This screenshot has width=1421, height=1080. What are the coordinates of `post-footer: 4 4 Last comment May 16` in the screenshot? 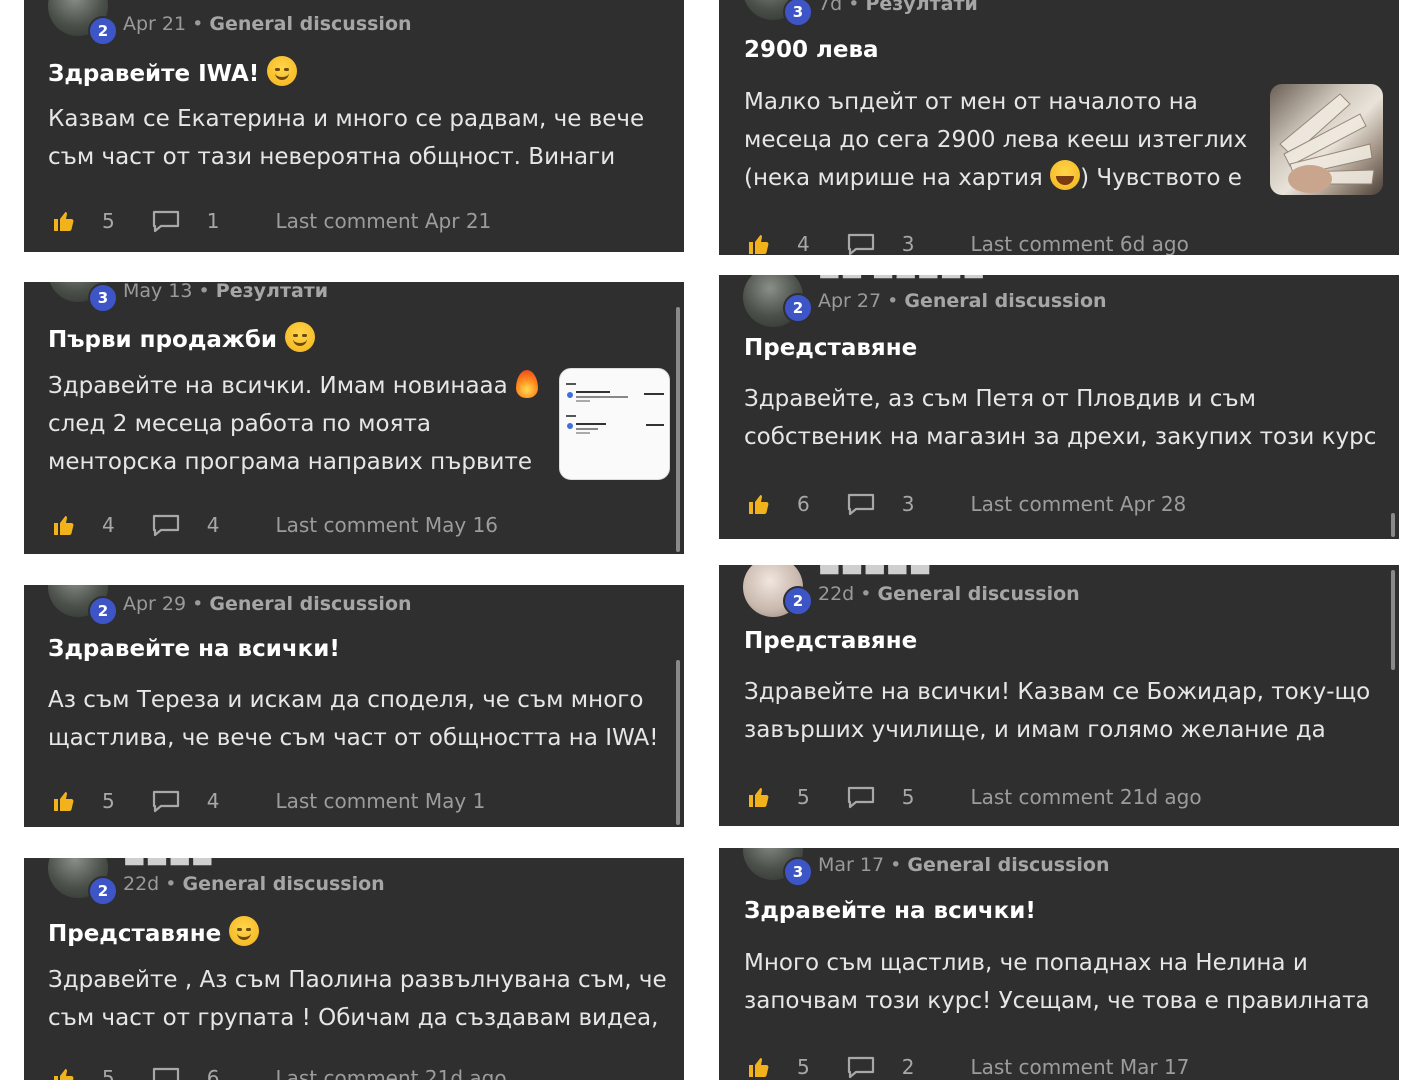 It's located at (275, 525).